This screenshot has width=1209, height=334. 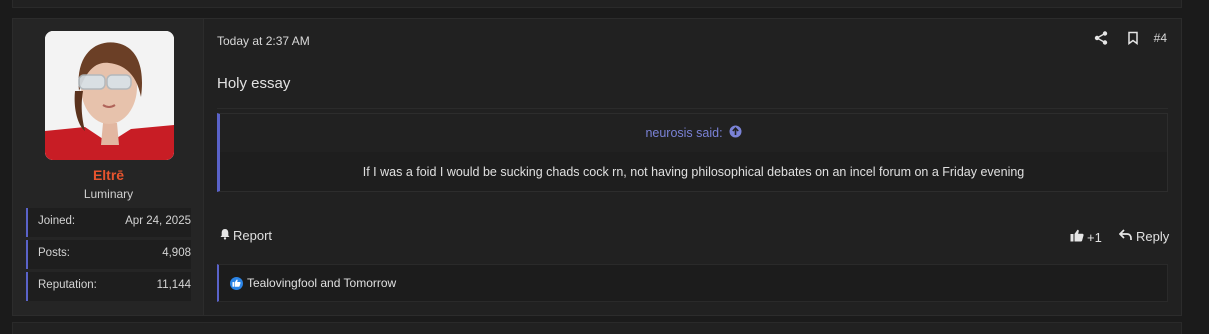 I want to click on next-post-edge, so click(x=597, y=328).